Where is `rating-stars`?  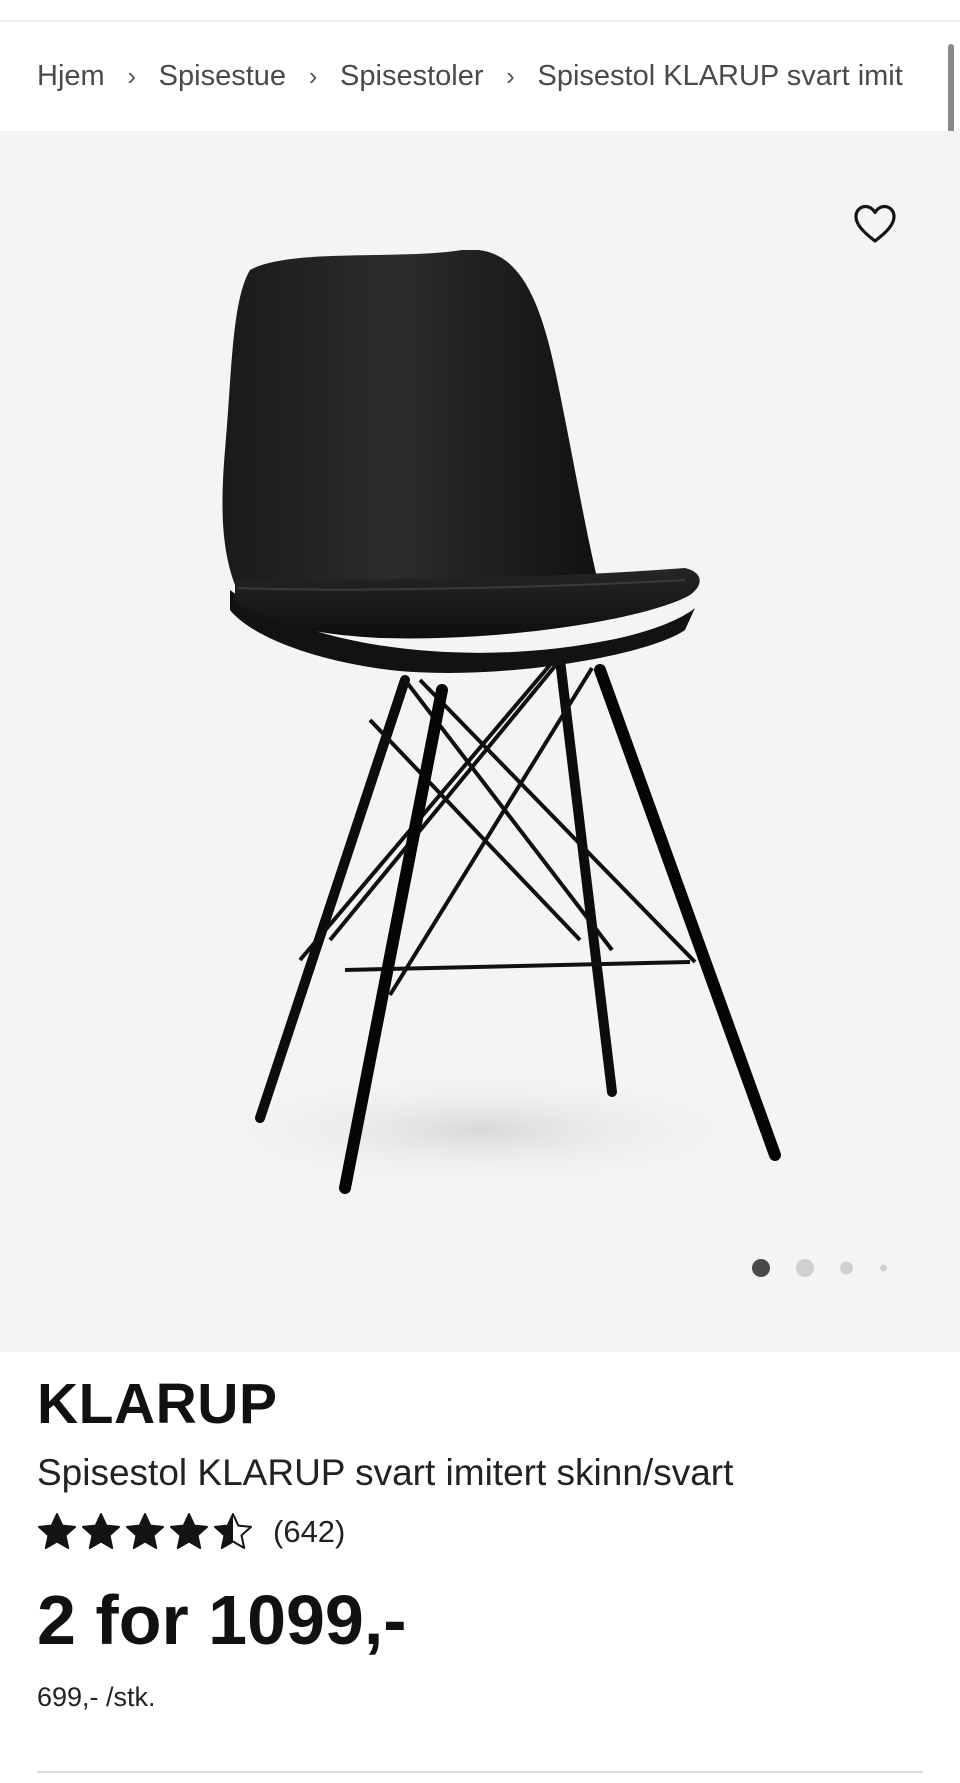 rating-stars is located at coordinates (147, 1532).